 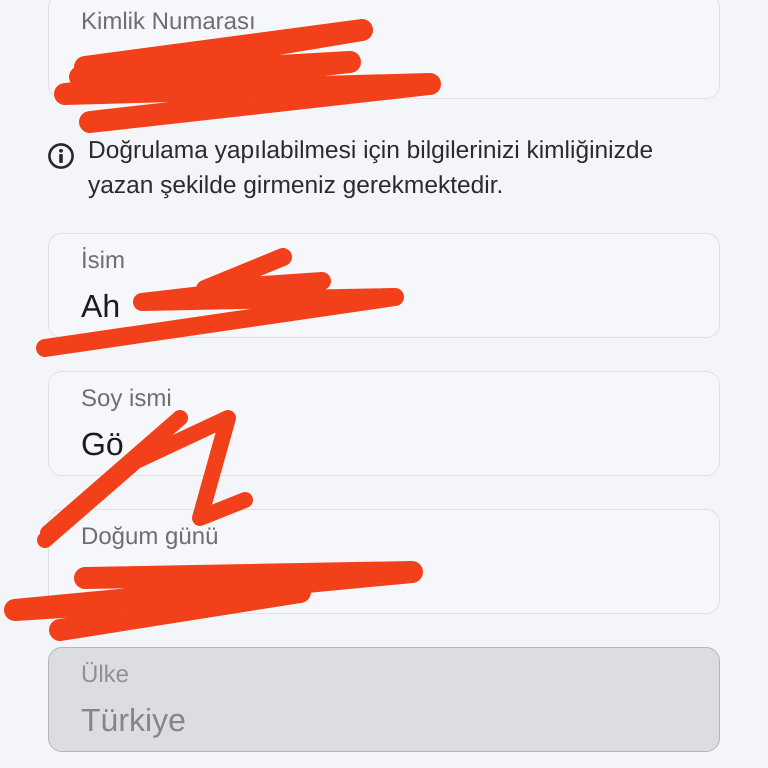 What do you see at coordinates (168, 22) in the screenshot?
I see `field-label: Kimlik Numarası` at bounding box center [168, 22].